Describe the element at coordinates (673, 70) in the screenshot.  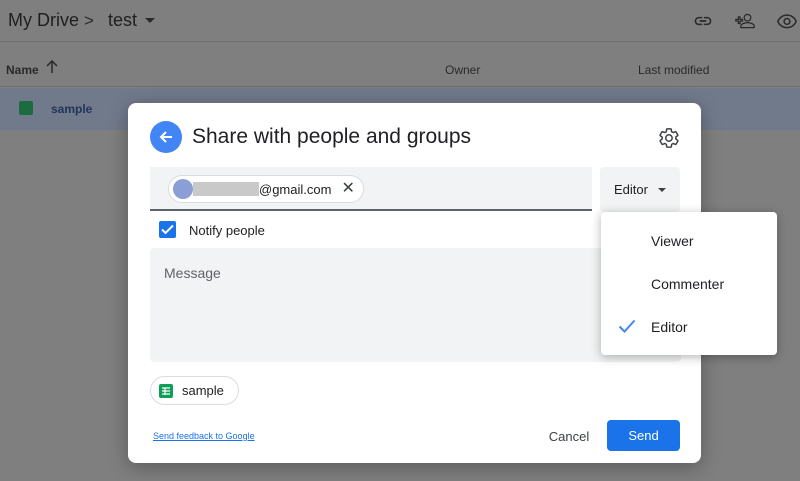
I see `column-last-modified: Last modified` at that location.